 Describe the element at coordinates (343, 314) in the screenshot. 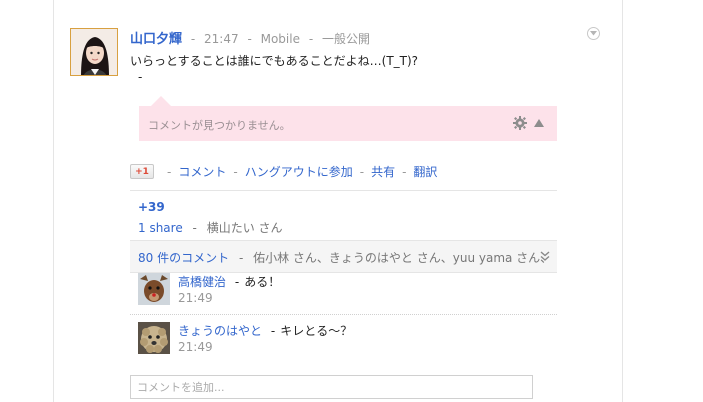

I see `comment-divider` at that location.